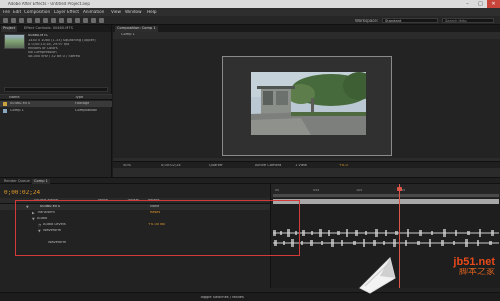 Image resolution: width=500 pixels, height=301 pixels. I want to click on menu-view: View, so click(116, 12).